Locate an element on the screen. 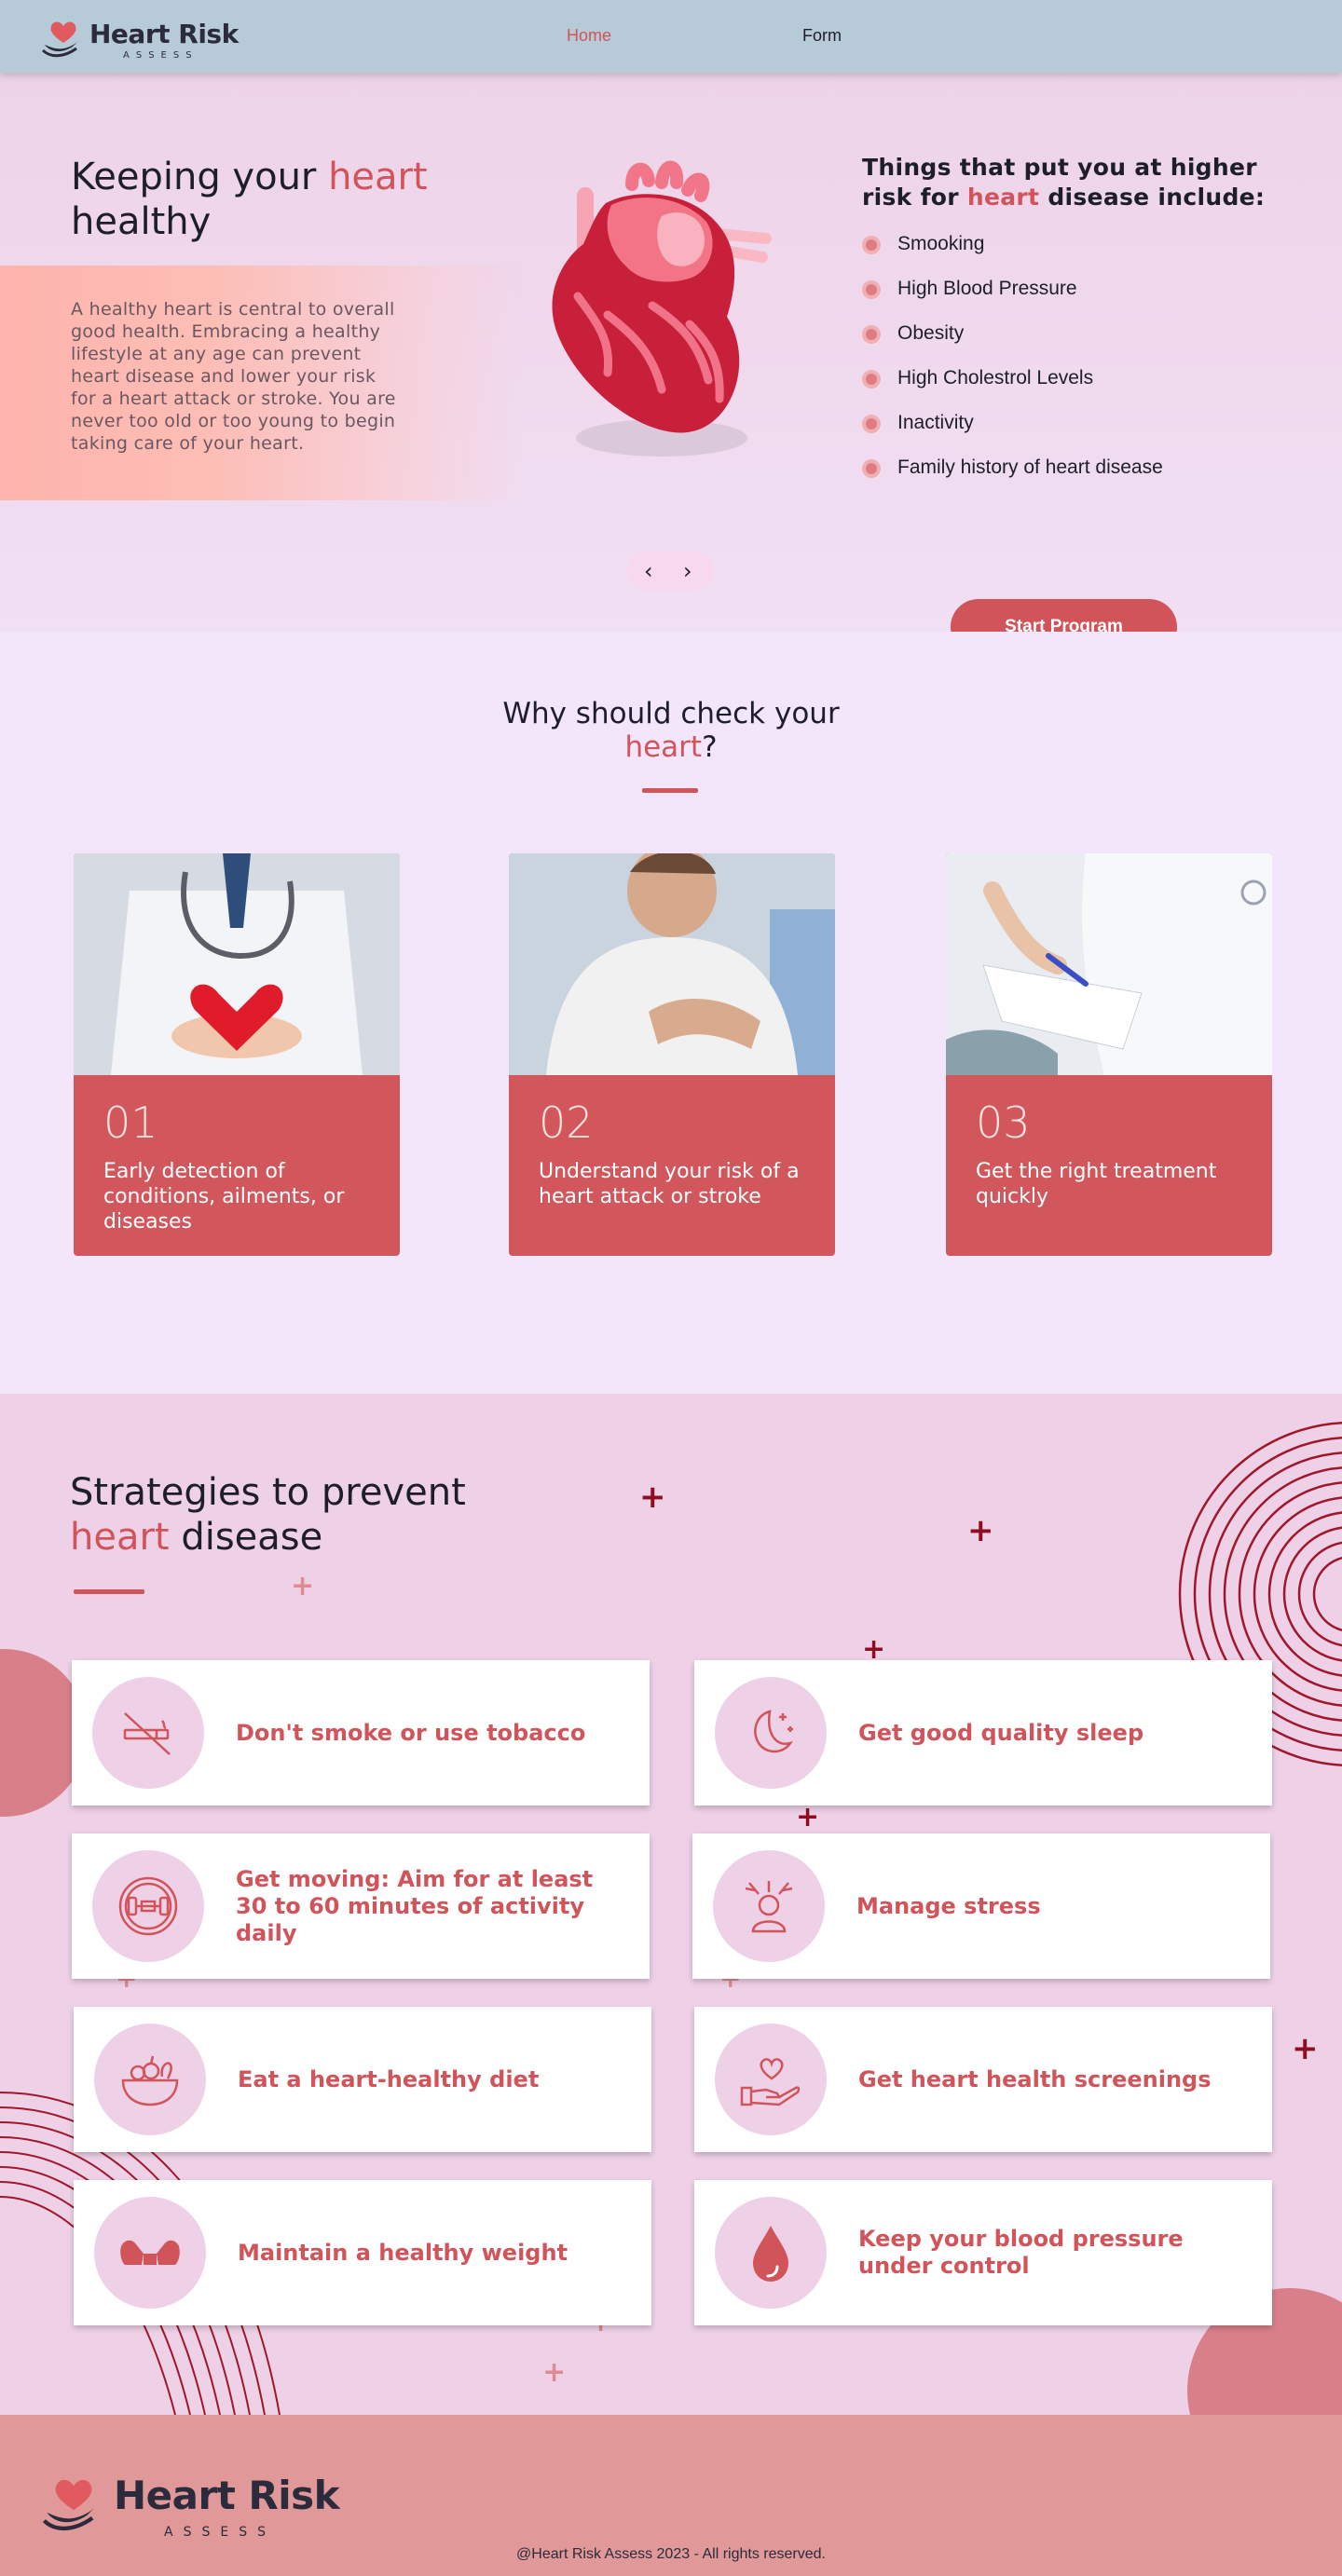  doctor-holding-heart-photo is located at coordinates (237, 964).